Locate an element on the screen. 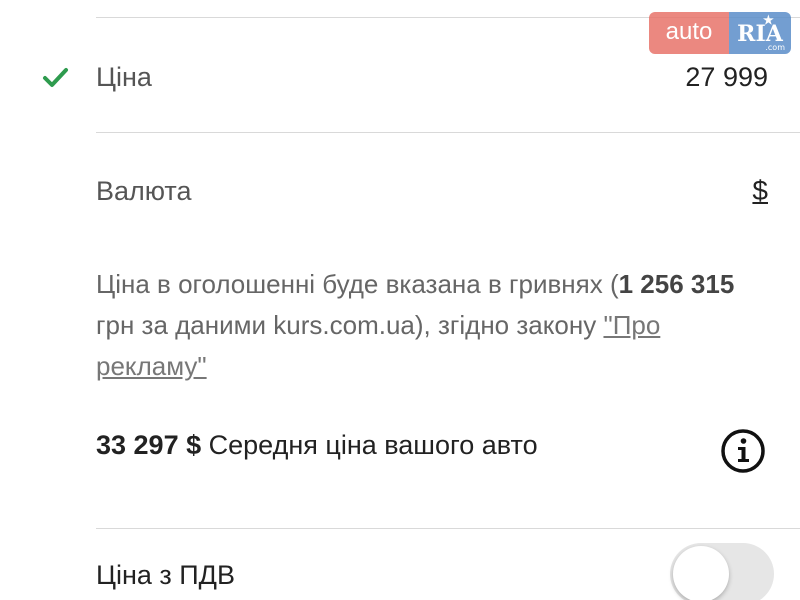 The width and height of the screenshot is (800, 600). autoria-watermark: auto RIA ★ .com is located at coordinates (720, 33).